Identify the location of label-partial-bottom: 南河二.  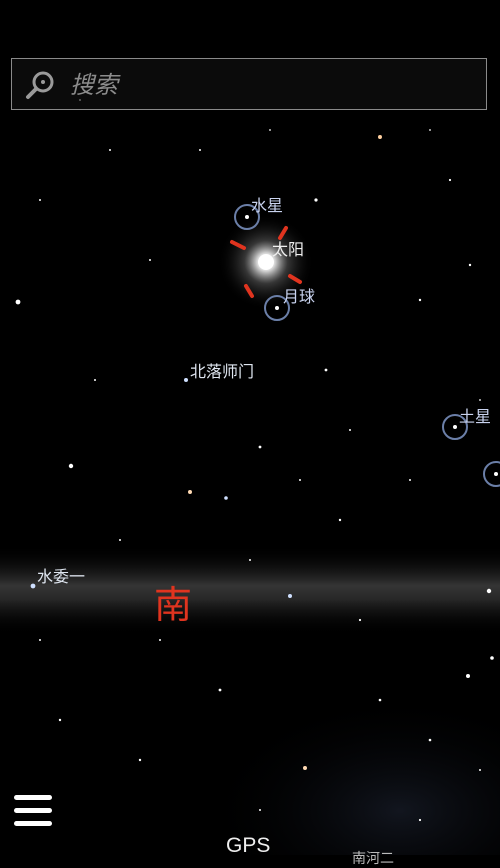
(373, 859).